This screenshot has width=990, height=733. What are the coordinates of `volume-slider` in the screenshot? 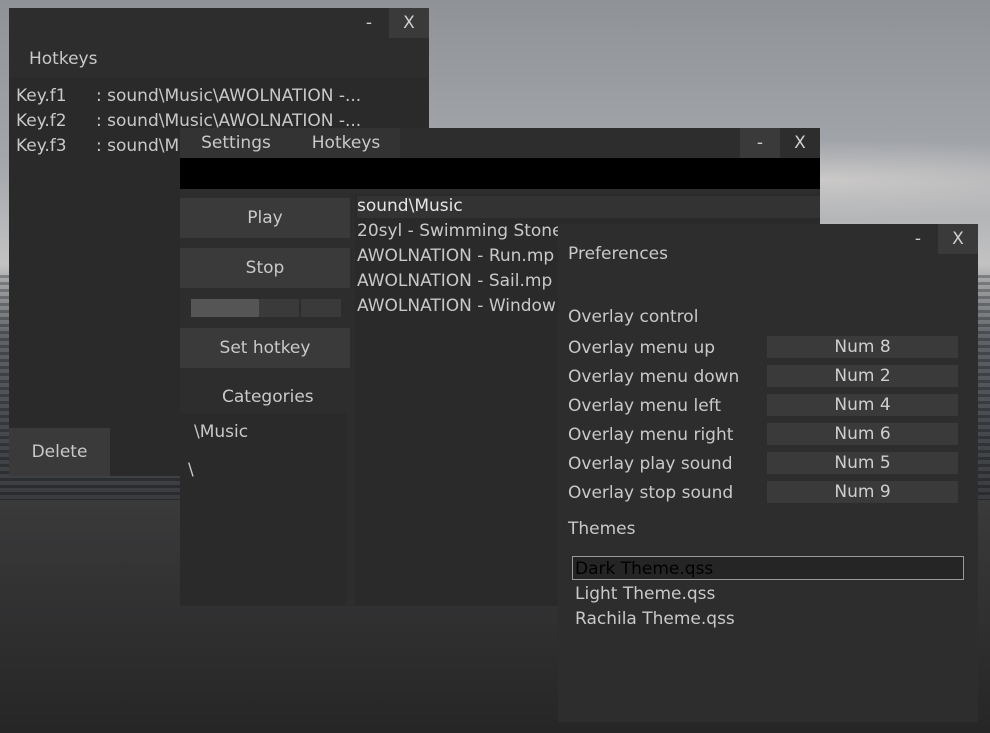 It's located at (266, 308).